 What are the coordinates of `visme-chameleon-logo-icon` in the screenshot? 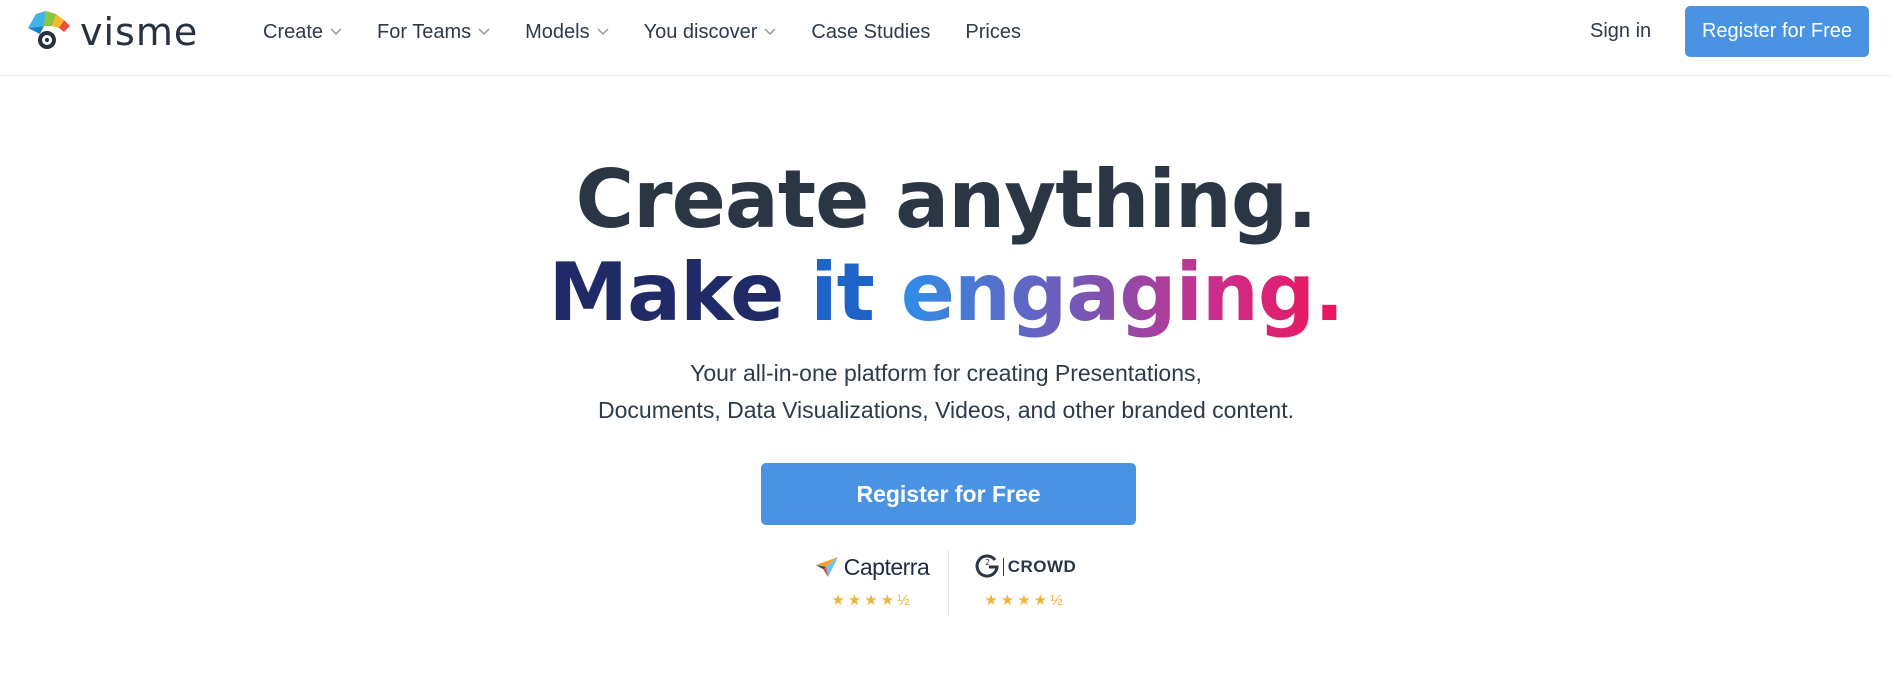 It's located at (49, 30).